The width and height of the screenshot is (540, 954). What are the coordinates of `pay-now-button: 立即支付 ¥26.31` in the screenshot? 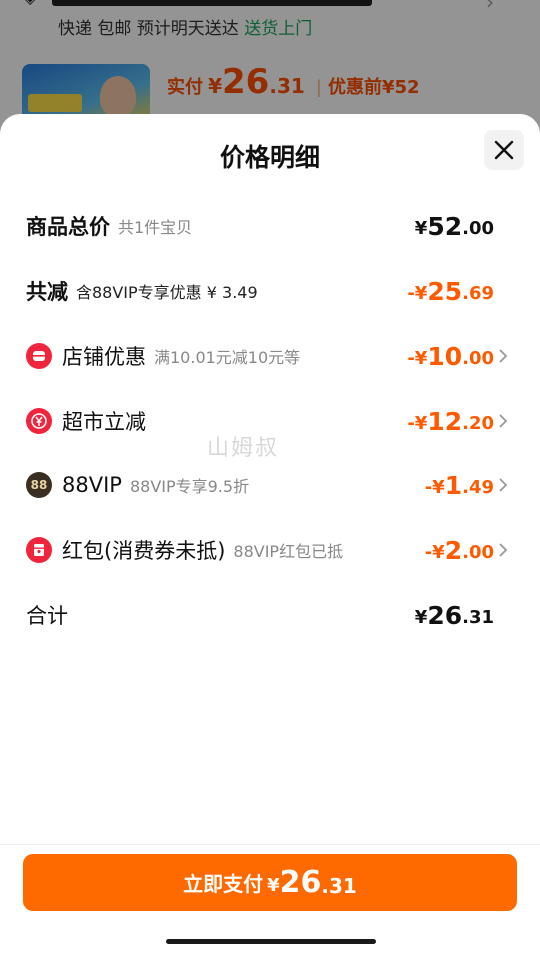 It's located at (270, 882).